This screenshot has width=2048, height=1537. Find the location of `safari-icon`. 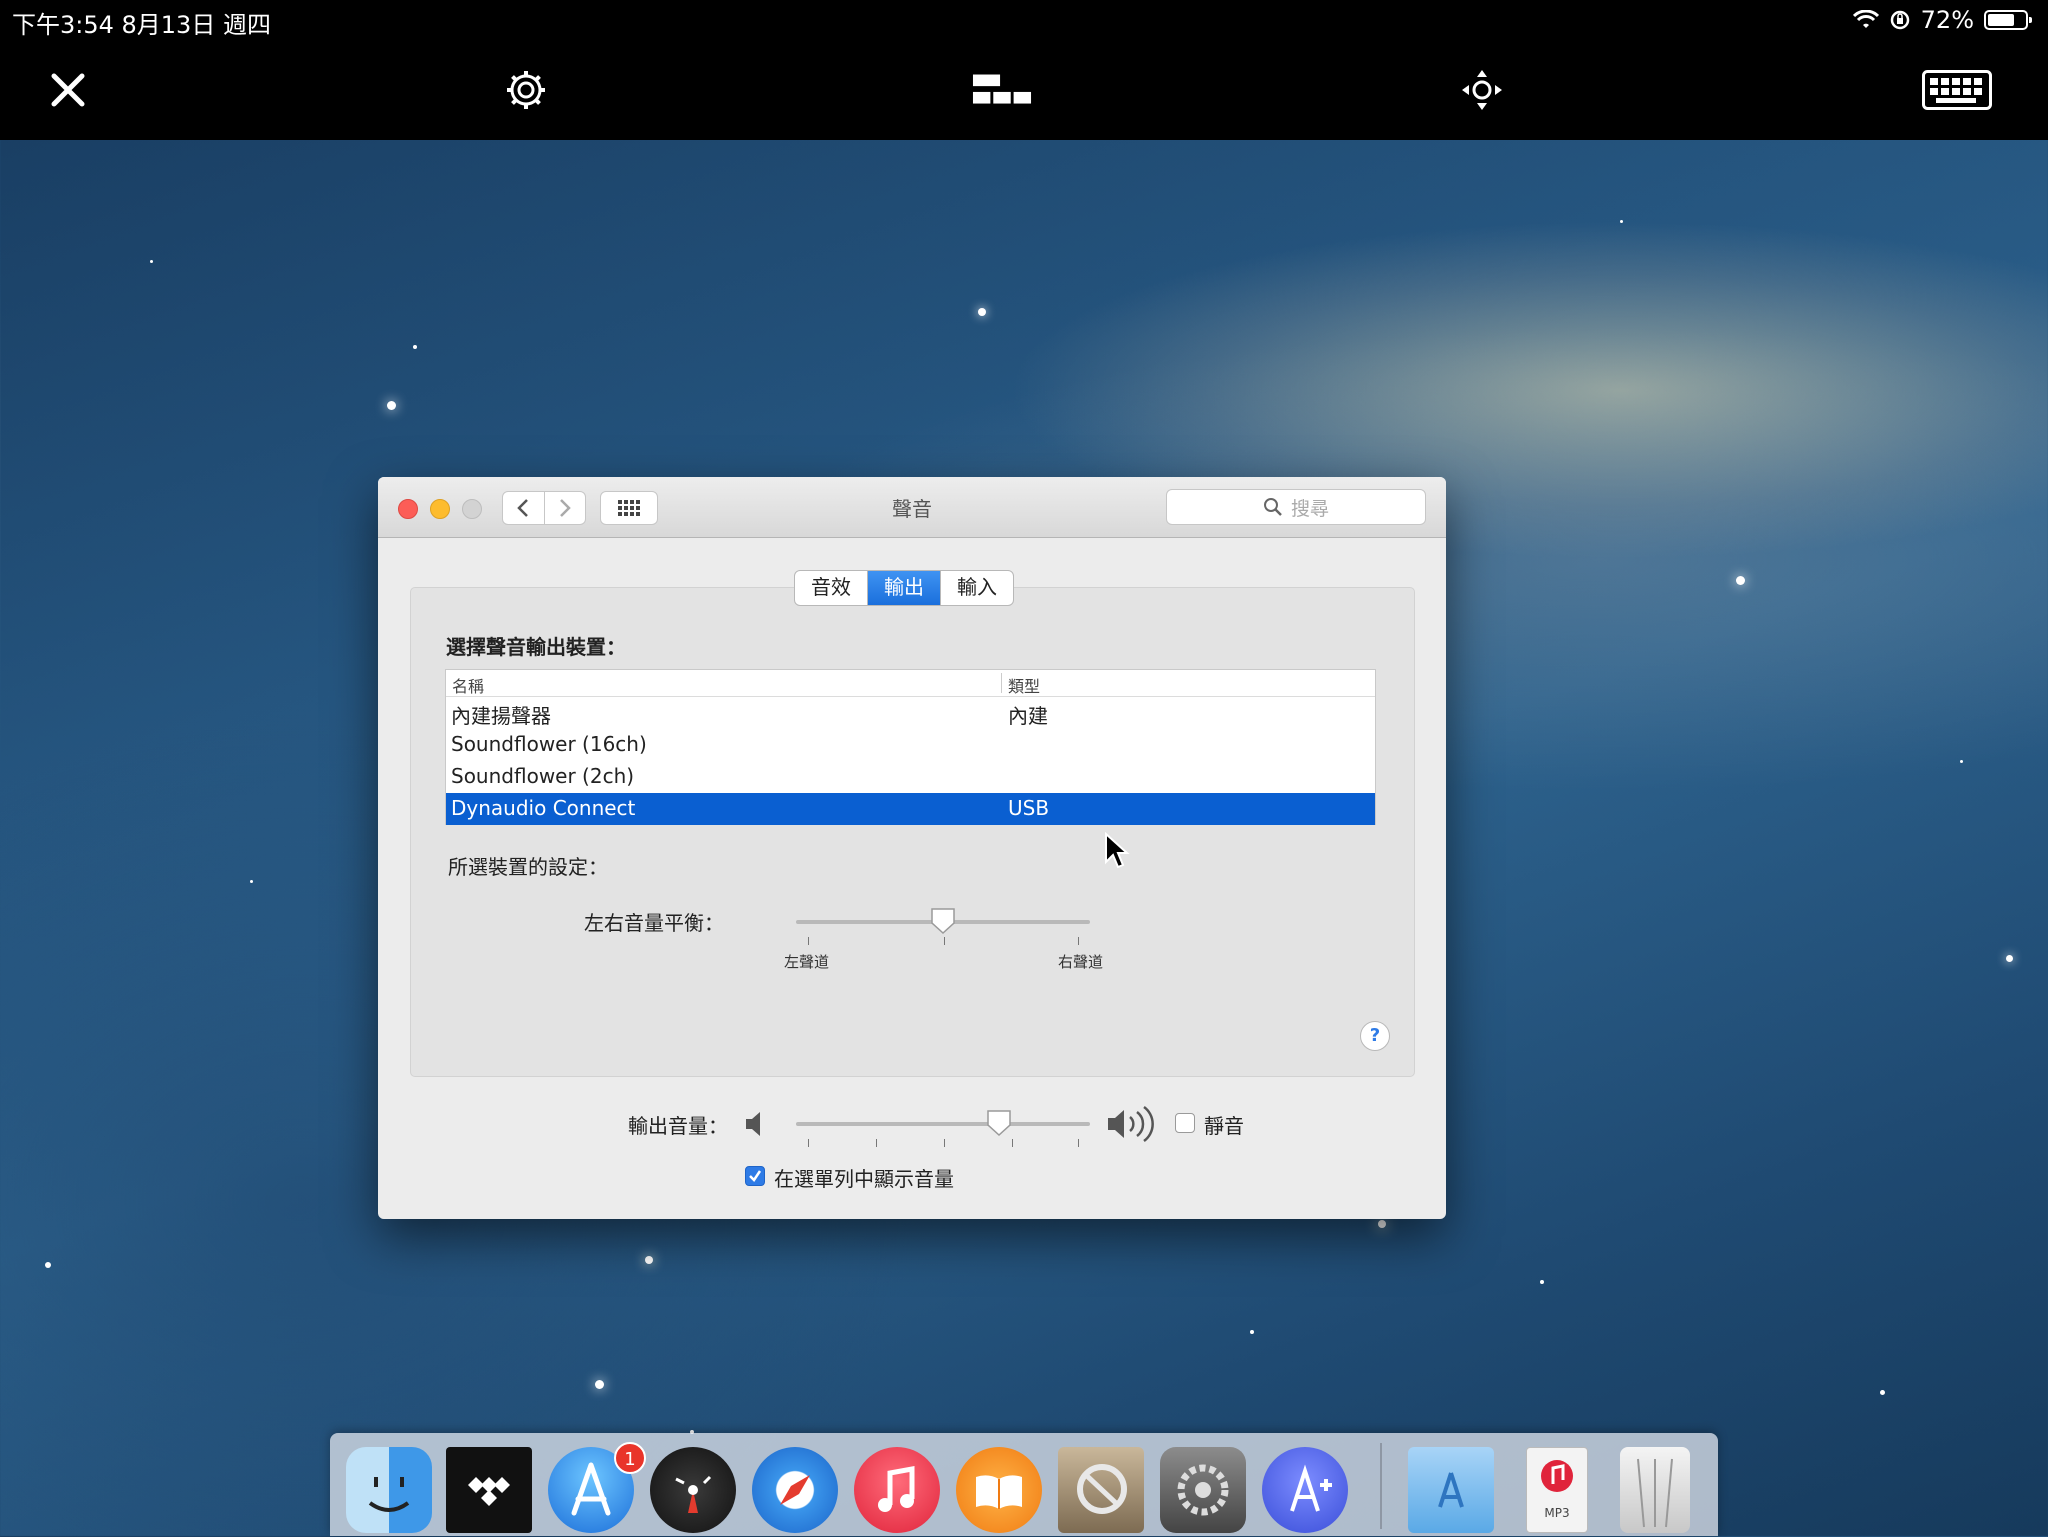

safari-icon is located at coordinates (795, 1490).